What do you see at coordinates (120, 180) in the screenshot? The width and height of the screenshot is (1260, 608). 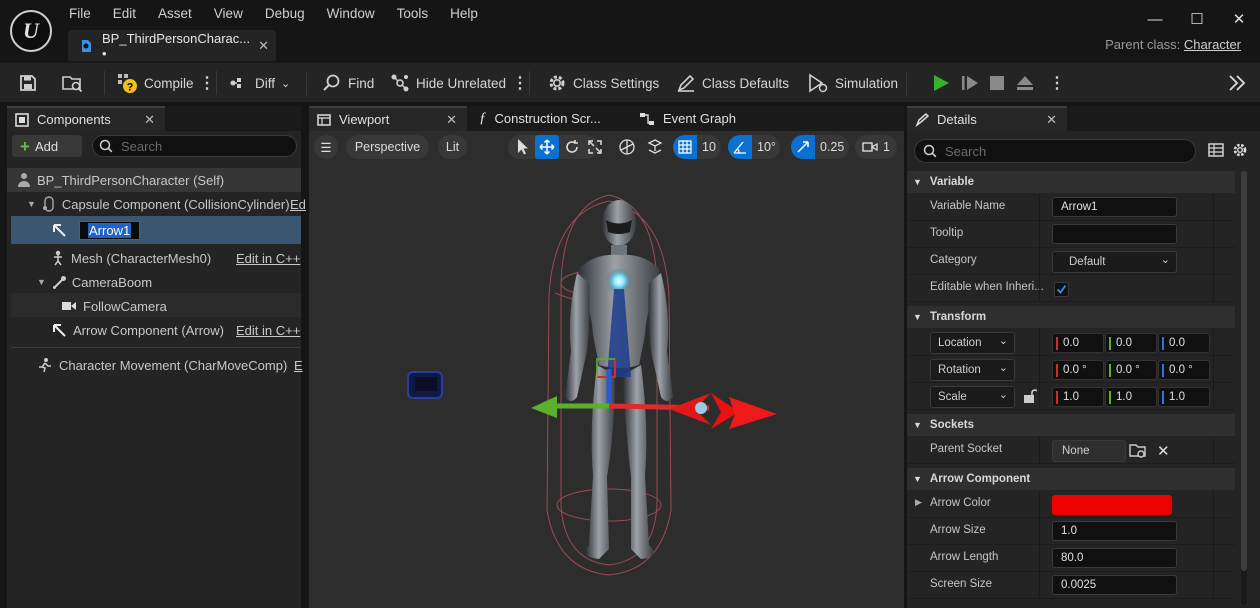 I see `component-self: BP_ThirdPersonCharacter (Self)` at bounding box center [120, 180].